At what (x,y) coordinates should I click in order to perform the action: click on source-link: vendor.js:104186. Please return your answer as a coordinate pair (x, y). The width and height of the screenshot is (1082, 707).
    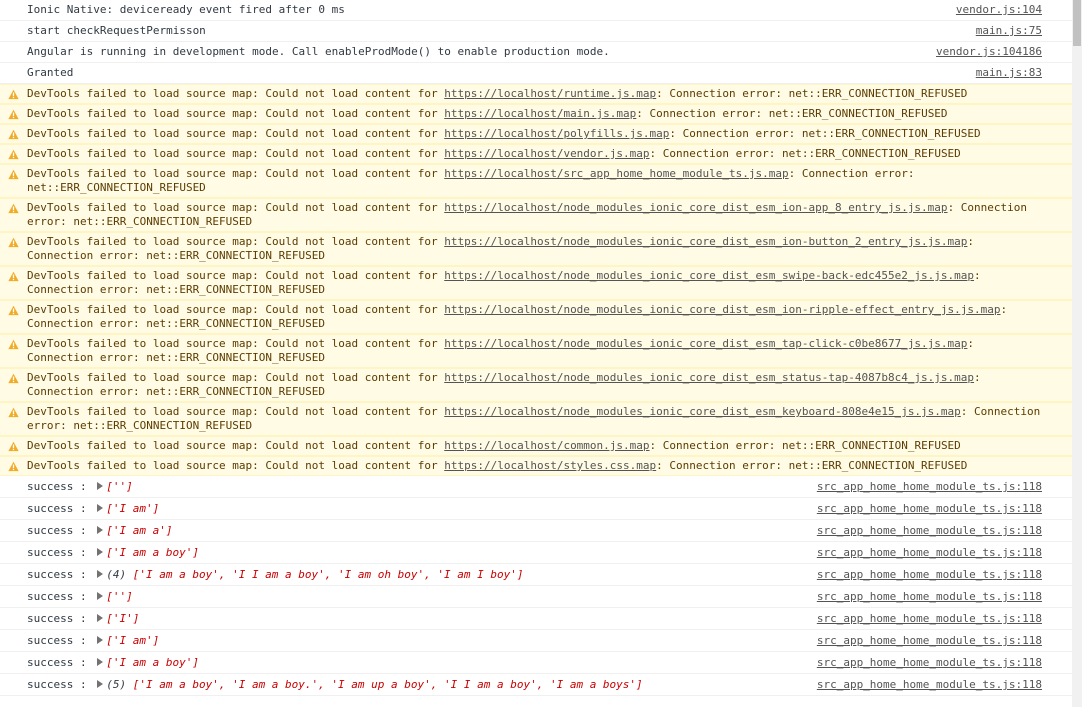
    Looking at the image, I should click on (989, 52).